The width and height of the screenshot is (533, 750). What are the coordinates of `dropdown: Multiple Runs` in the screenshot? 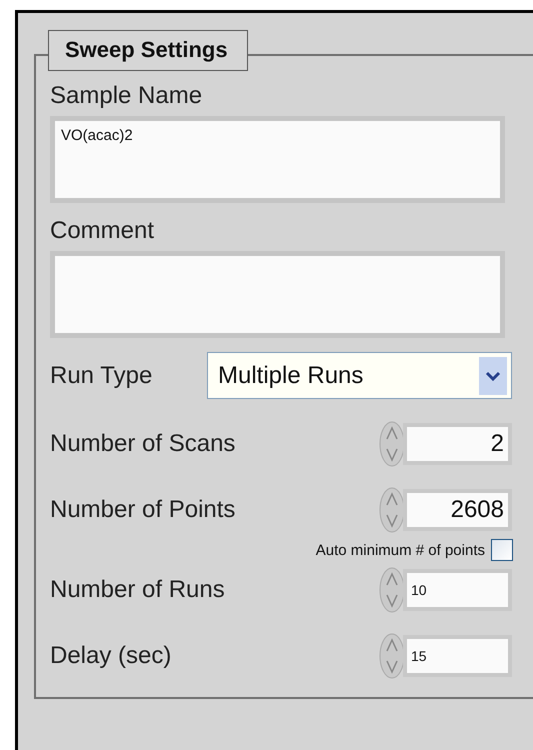 It's located at (359, 375).